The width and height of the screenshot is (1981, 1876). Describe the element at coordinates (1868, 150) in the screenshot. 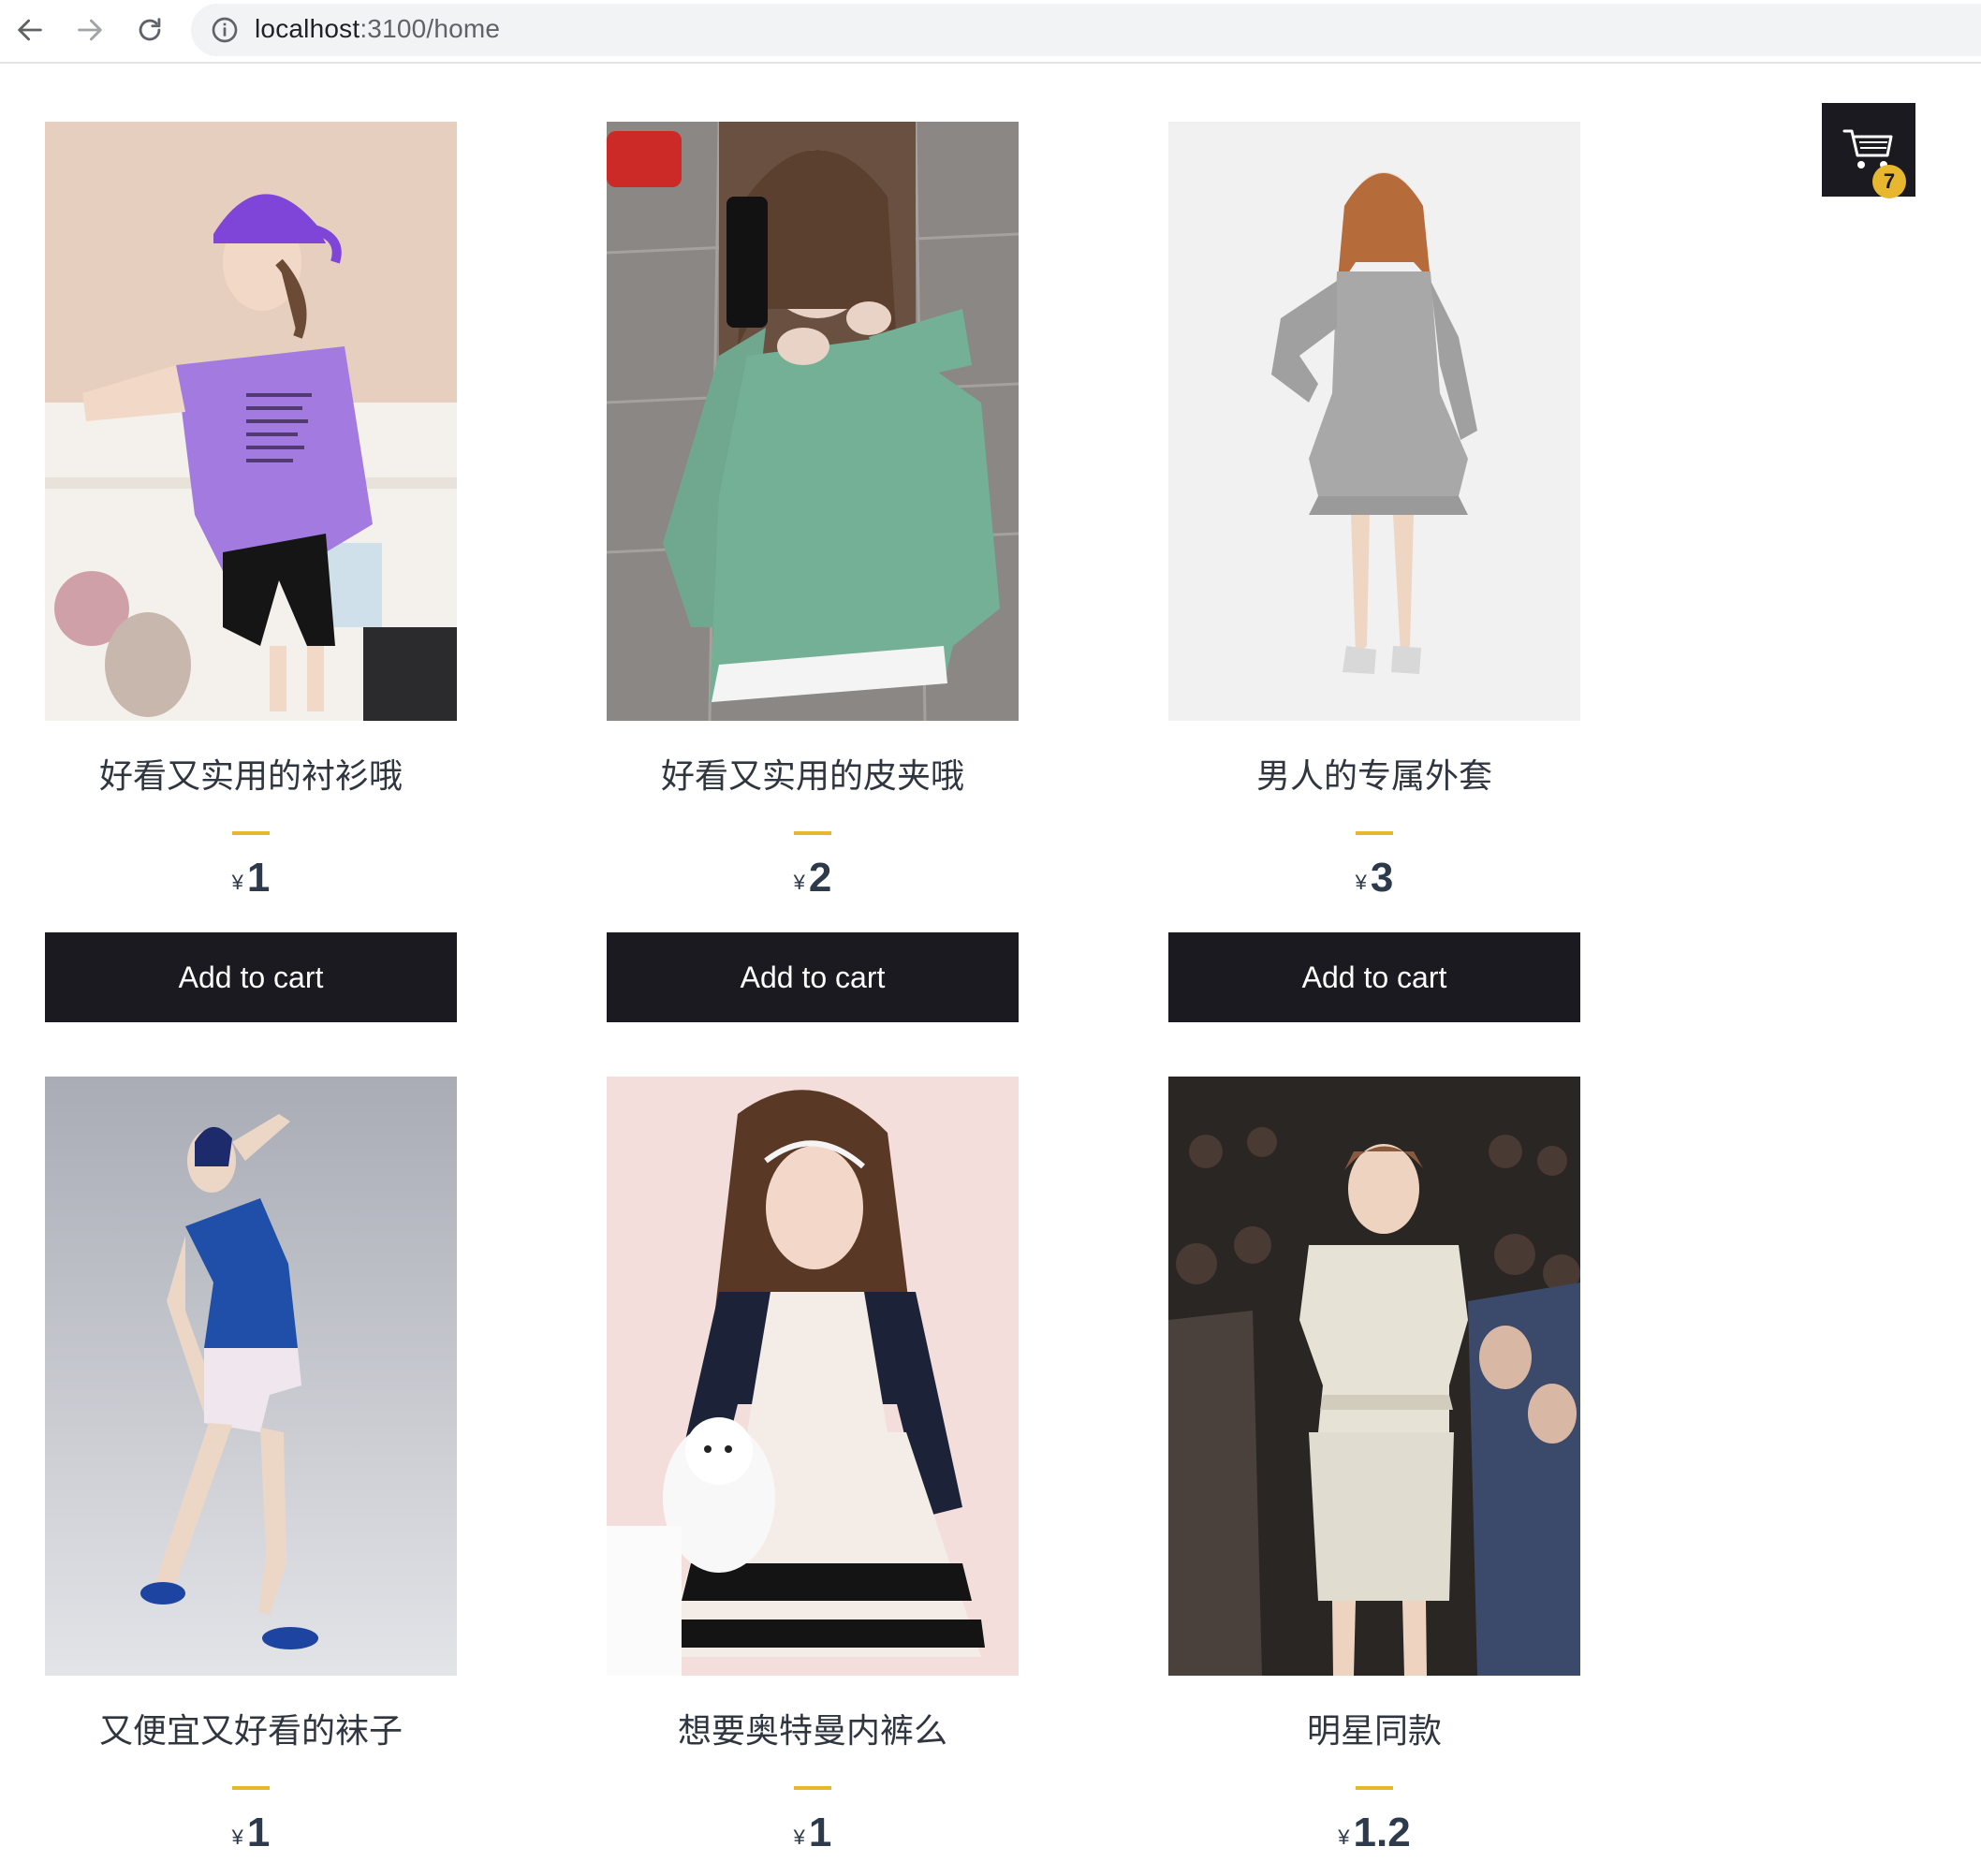

I see `cart-button: 7` at that location.